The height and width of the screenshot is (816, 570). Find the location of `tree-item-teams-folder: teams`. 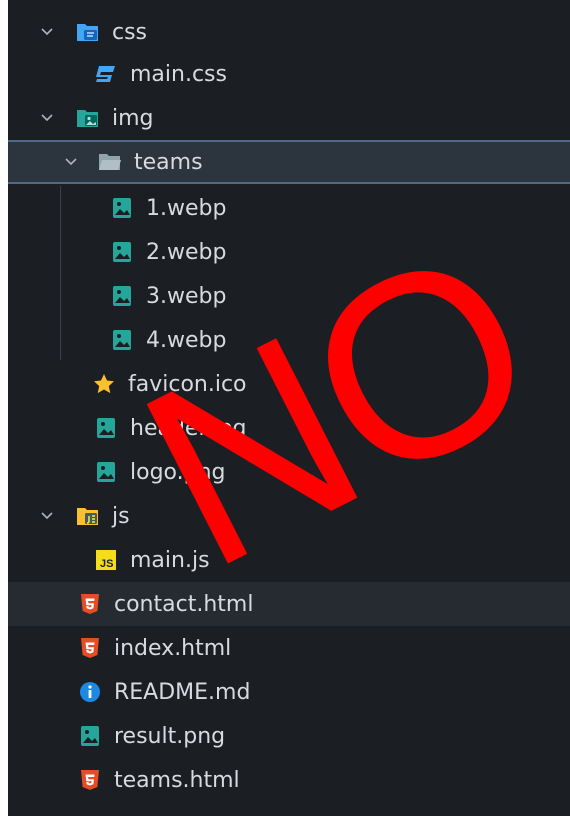

tree-item-teams-folder: teams is located at coordinates (289, 162).